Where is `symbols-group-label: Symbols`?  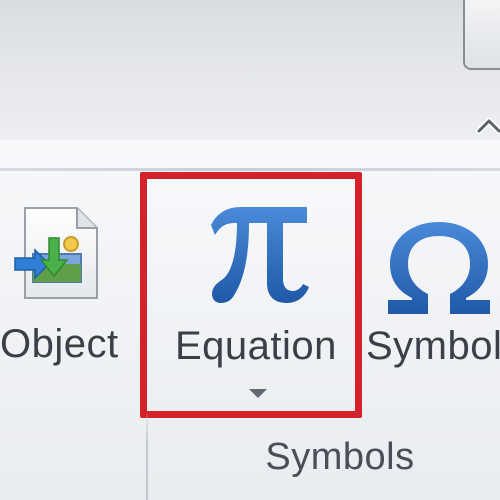 symbols-group-label: Symbols is located at coordinates (340, 457).